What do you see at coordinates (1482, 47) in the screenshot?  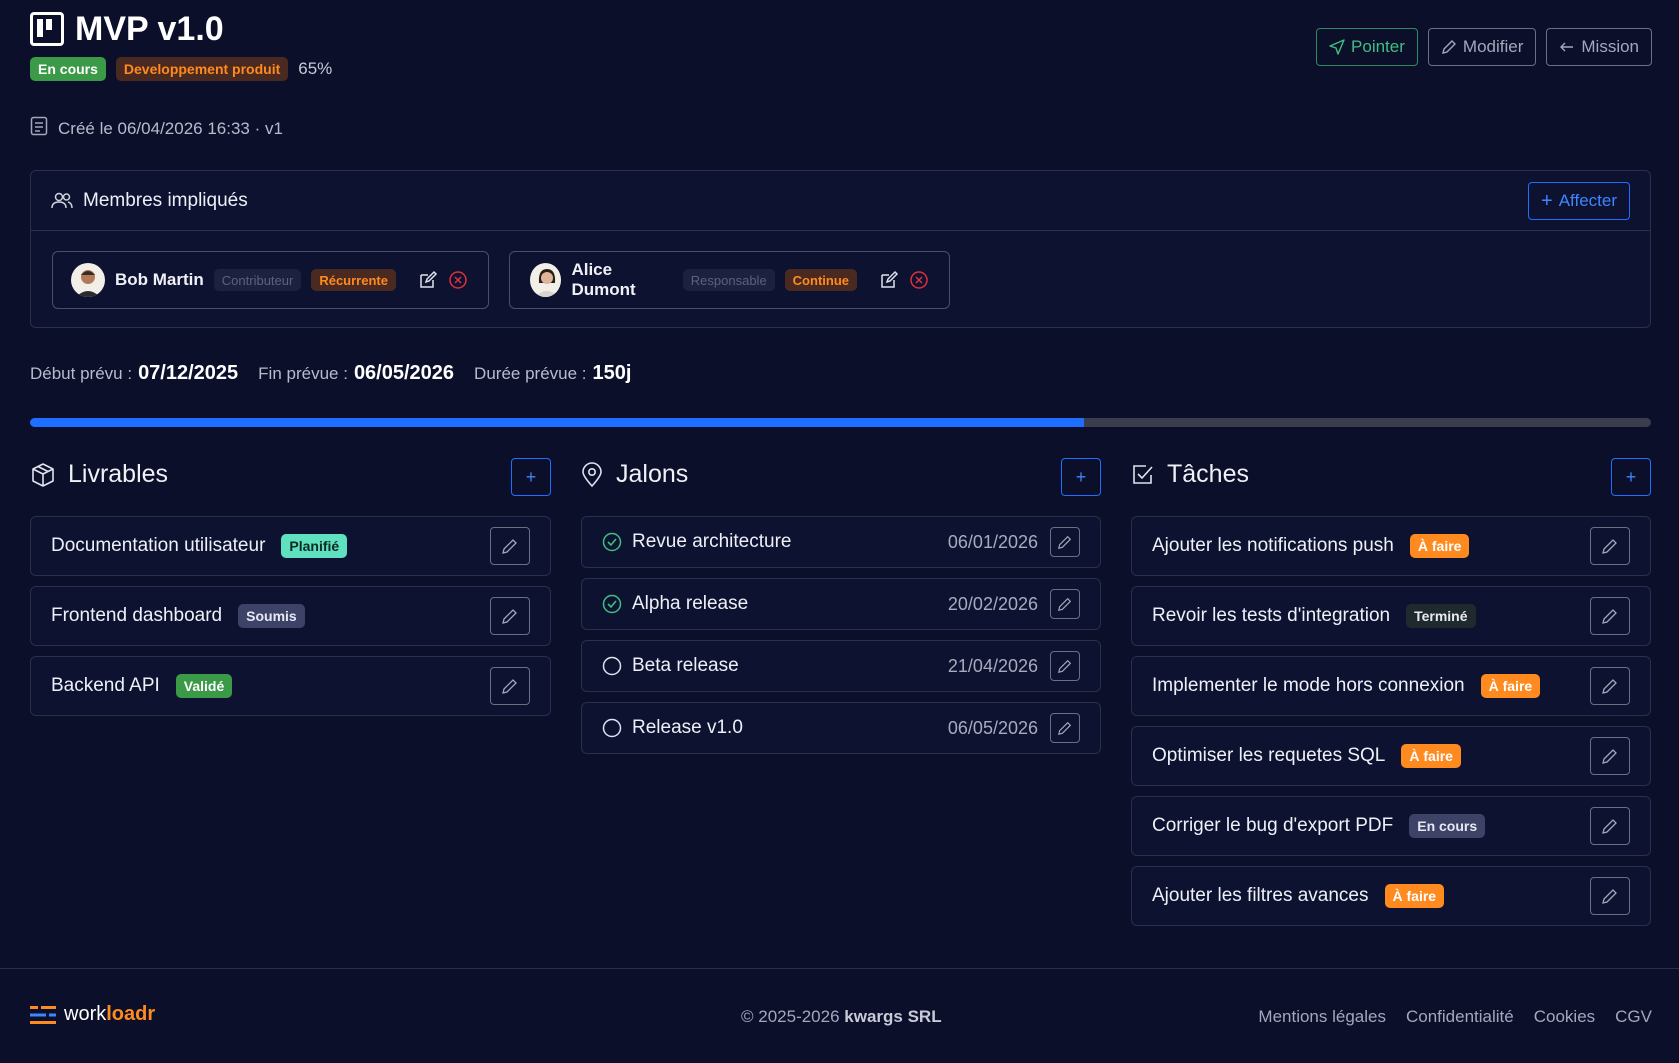 I see `modify-button: Modifier` at bounding box center [1482, 47].